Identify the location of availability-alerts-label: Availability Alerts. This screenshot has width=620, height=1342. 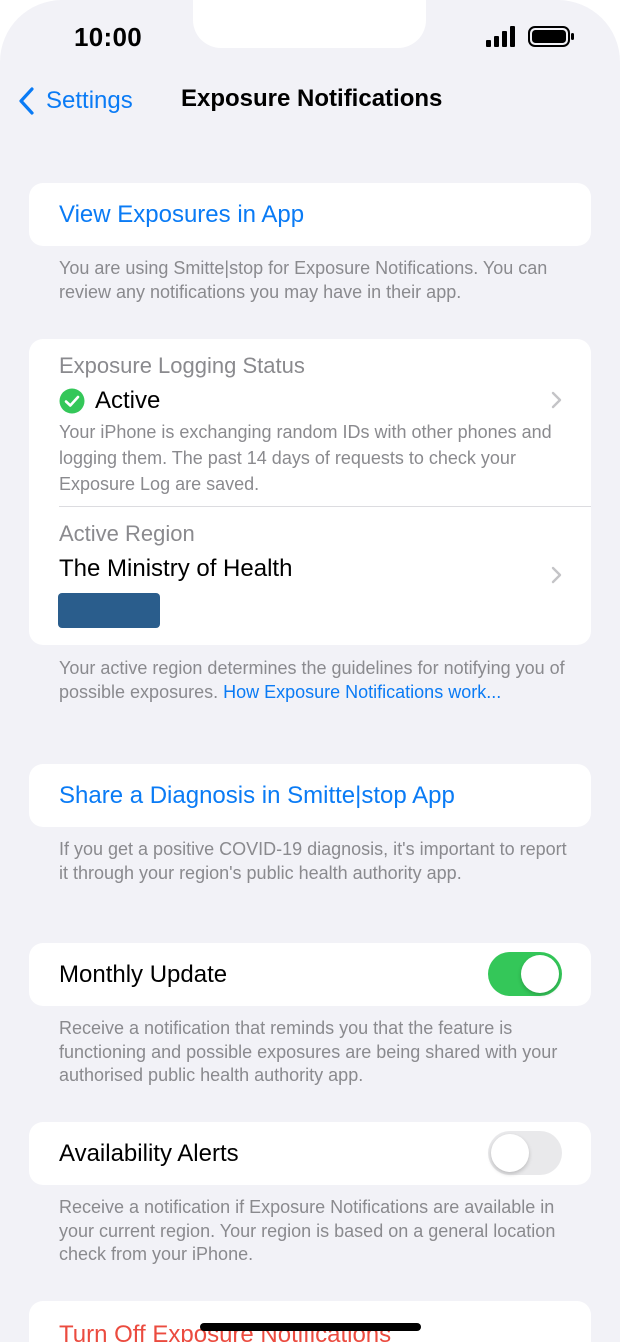
(149, 1153).